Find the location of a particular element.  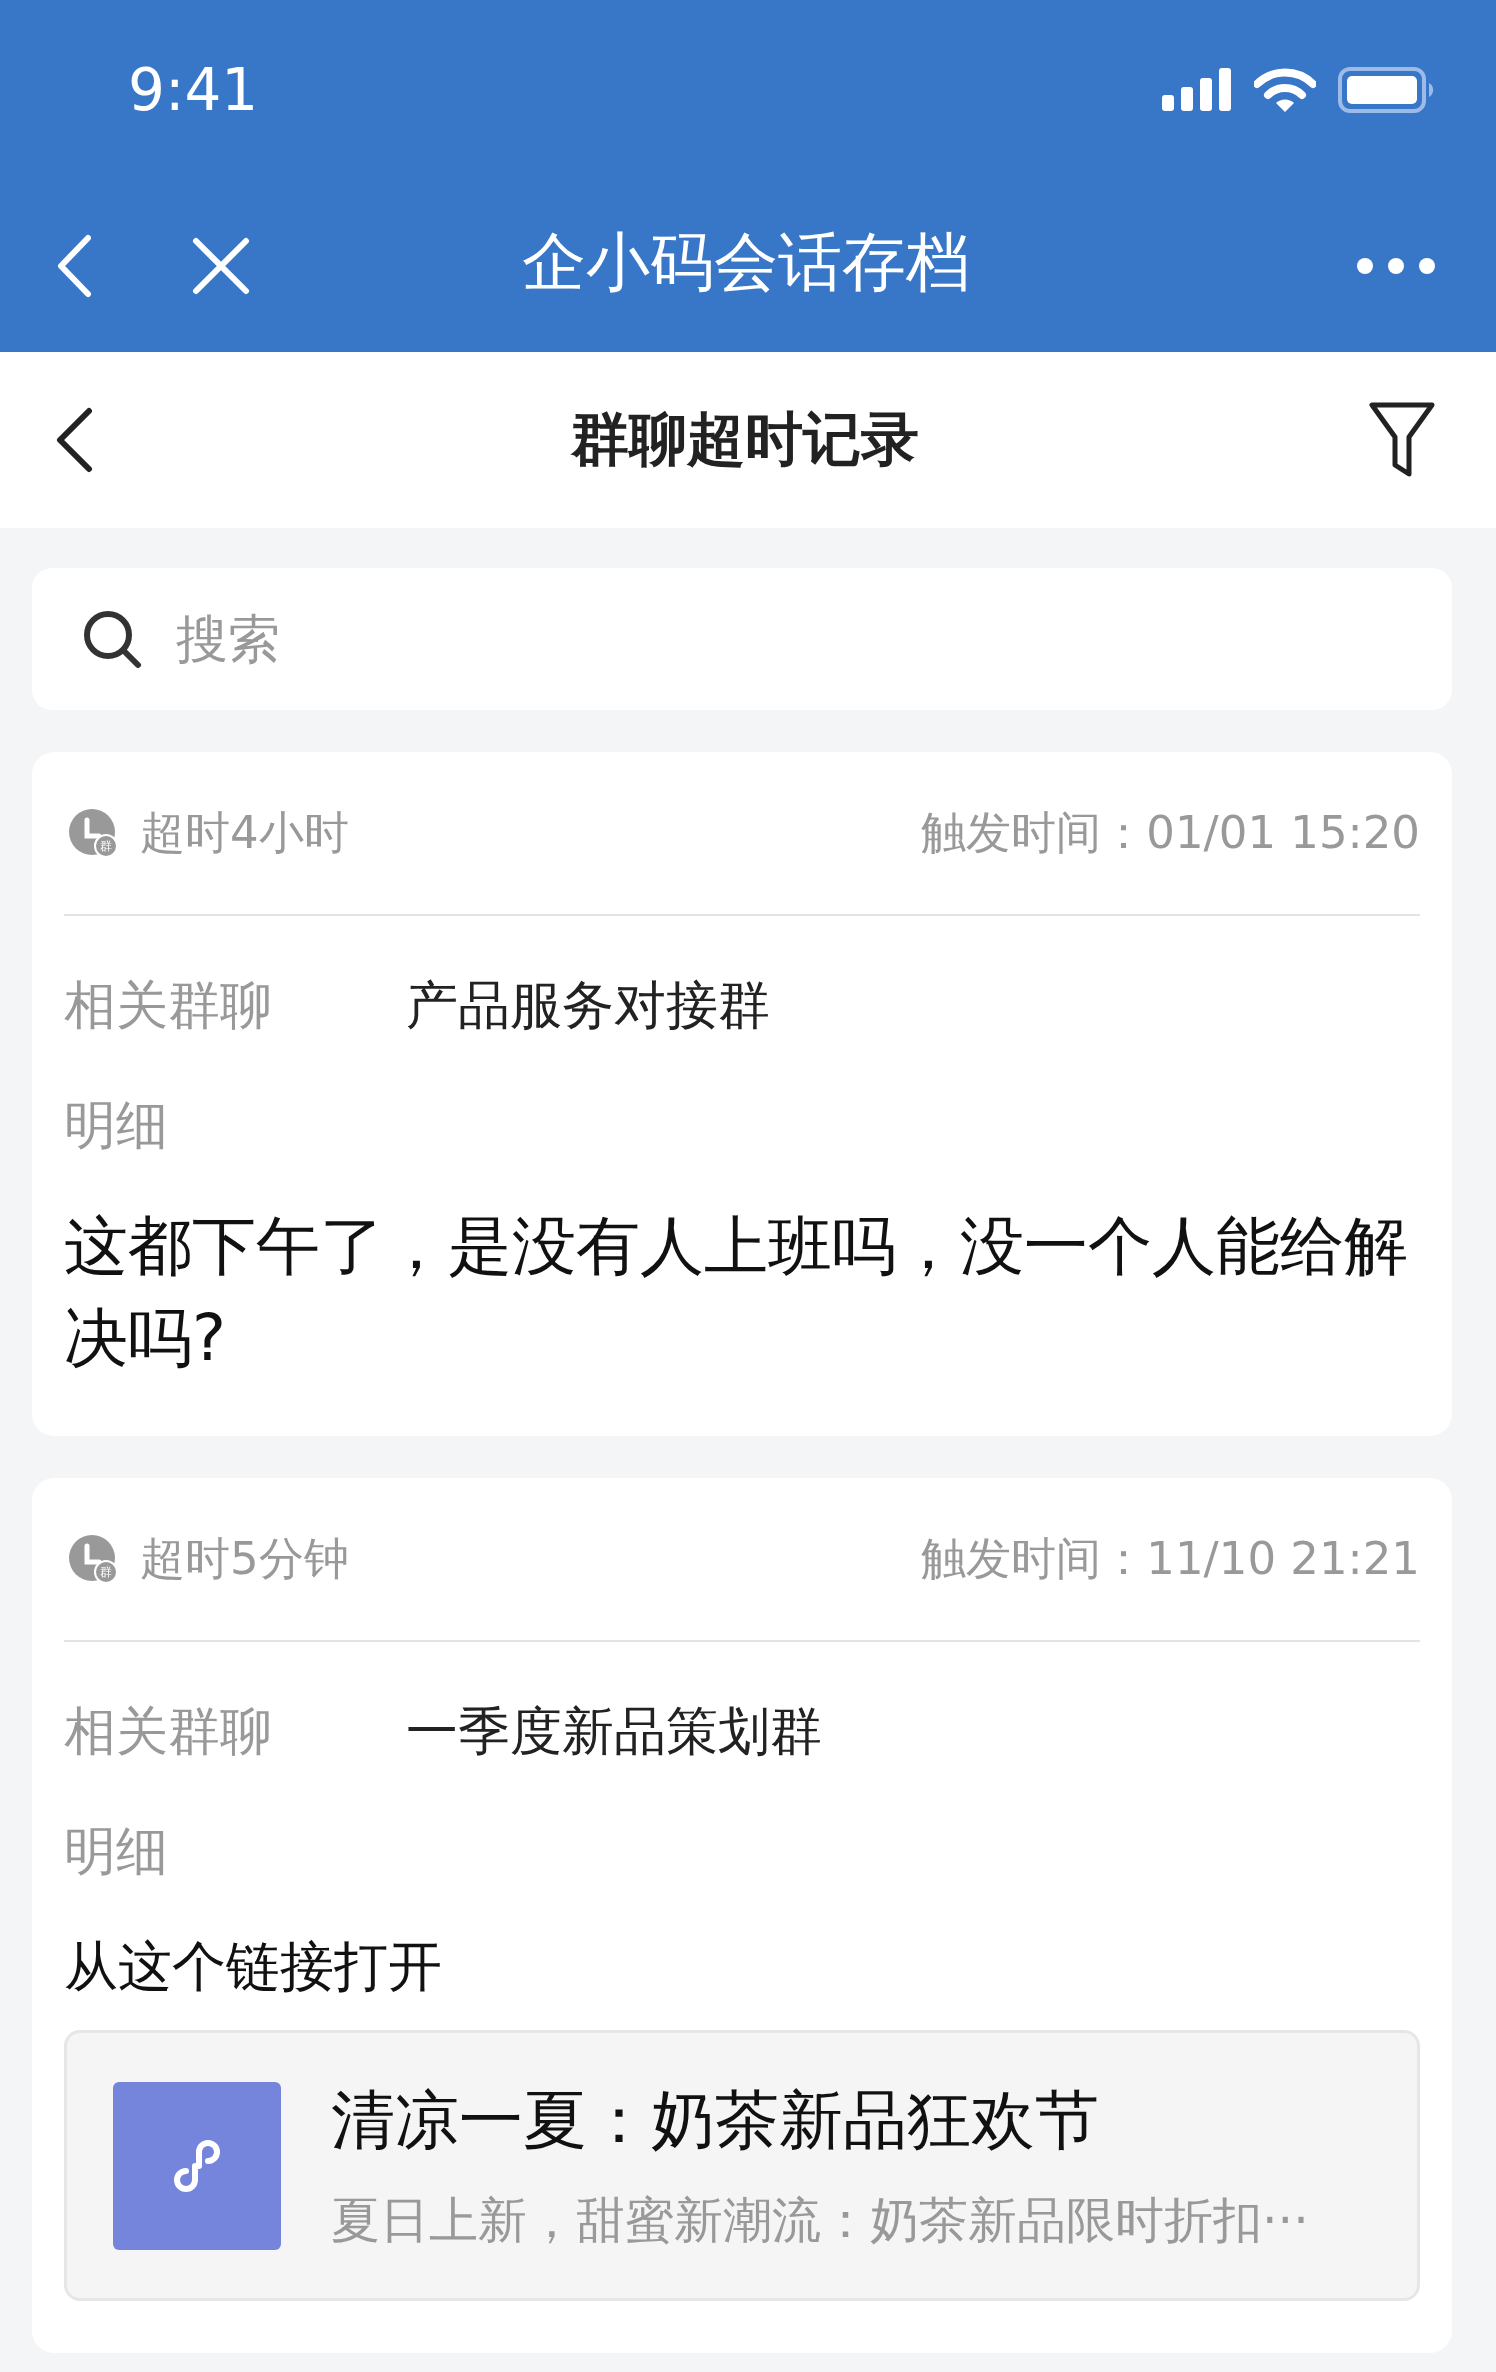

wifi-icon is located at coordinates (1285, 90).